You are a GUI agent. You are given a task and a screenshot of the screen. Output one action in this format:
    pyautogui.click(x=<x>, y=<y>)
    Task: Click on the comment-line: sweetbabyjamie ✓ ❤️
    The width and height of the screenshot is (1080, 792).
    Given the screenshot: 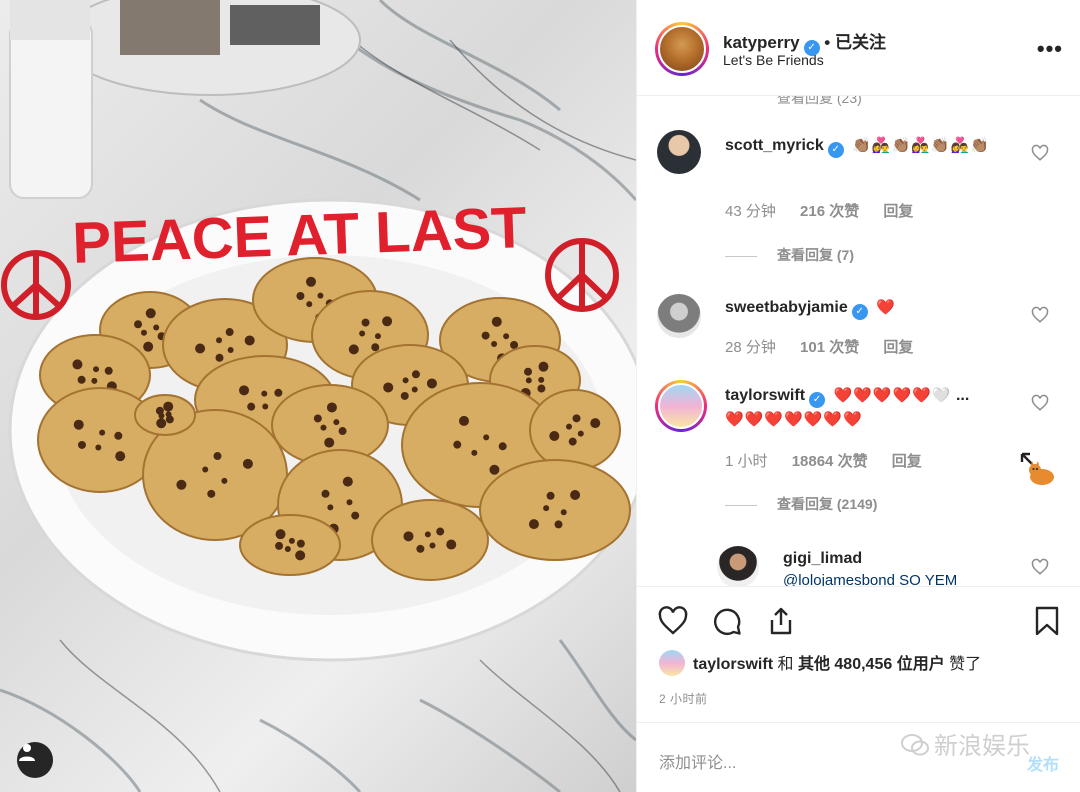 What is the action you would take?
    pyautogui.click(x=810, y=309)
    